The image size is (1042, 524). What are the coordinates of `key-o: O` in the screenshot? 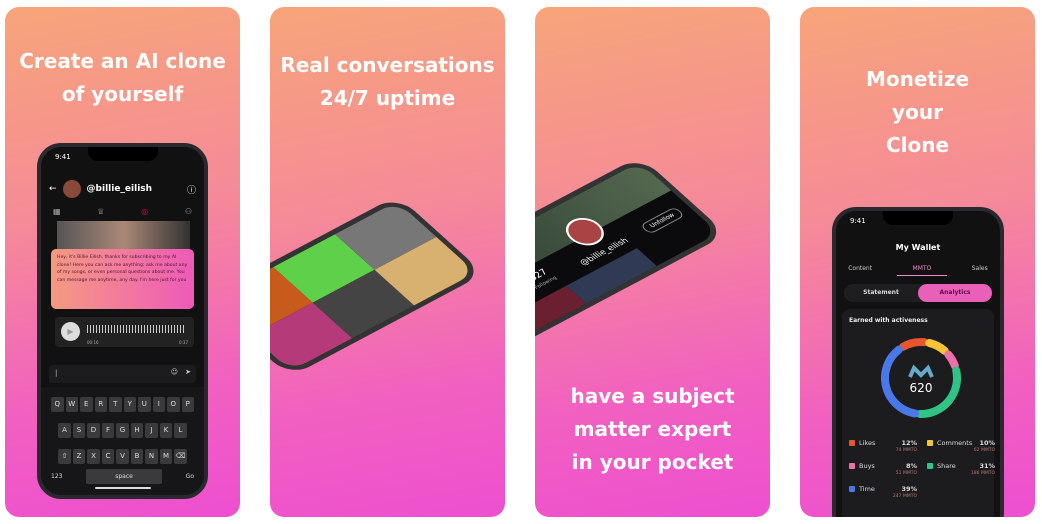 It's located at (173, 404).